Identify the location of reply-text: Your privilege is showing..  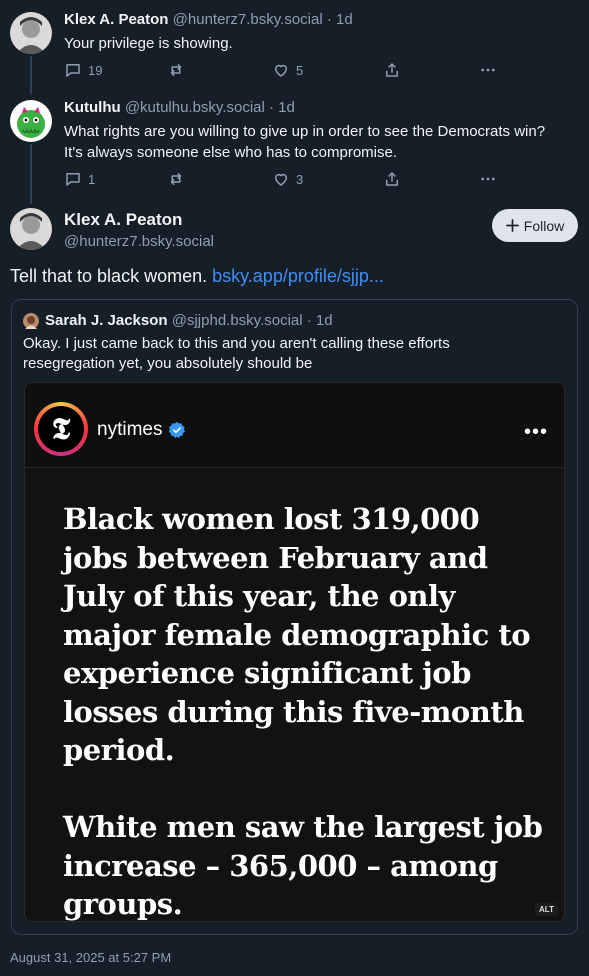
(148, 43).